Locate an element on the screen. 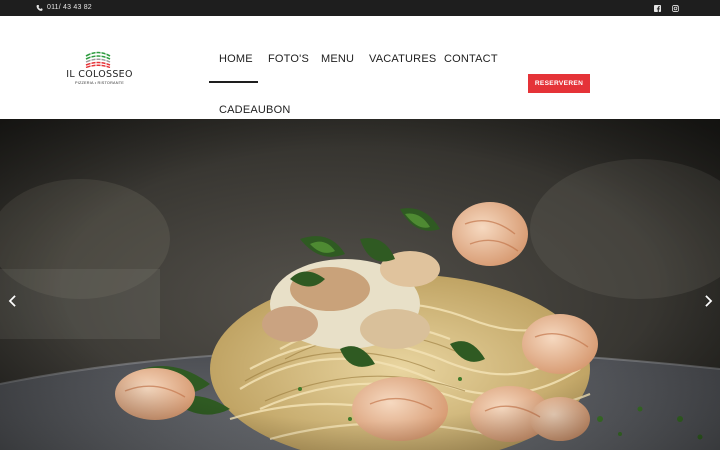  facebook-icon is located at coordinates (657, 8).